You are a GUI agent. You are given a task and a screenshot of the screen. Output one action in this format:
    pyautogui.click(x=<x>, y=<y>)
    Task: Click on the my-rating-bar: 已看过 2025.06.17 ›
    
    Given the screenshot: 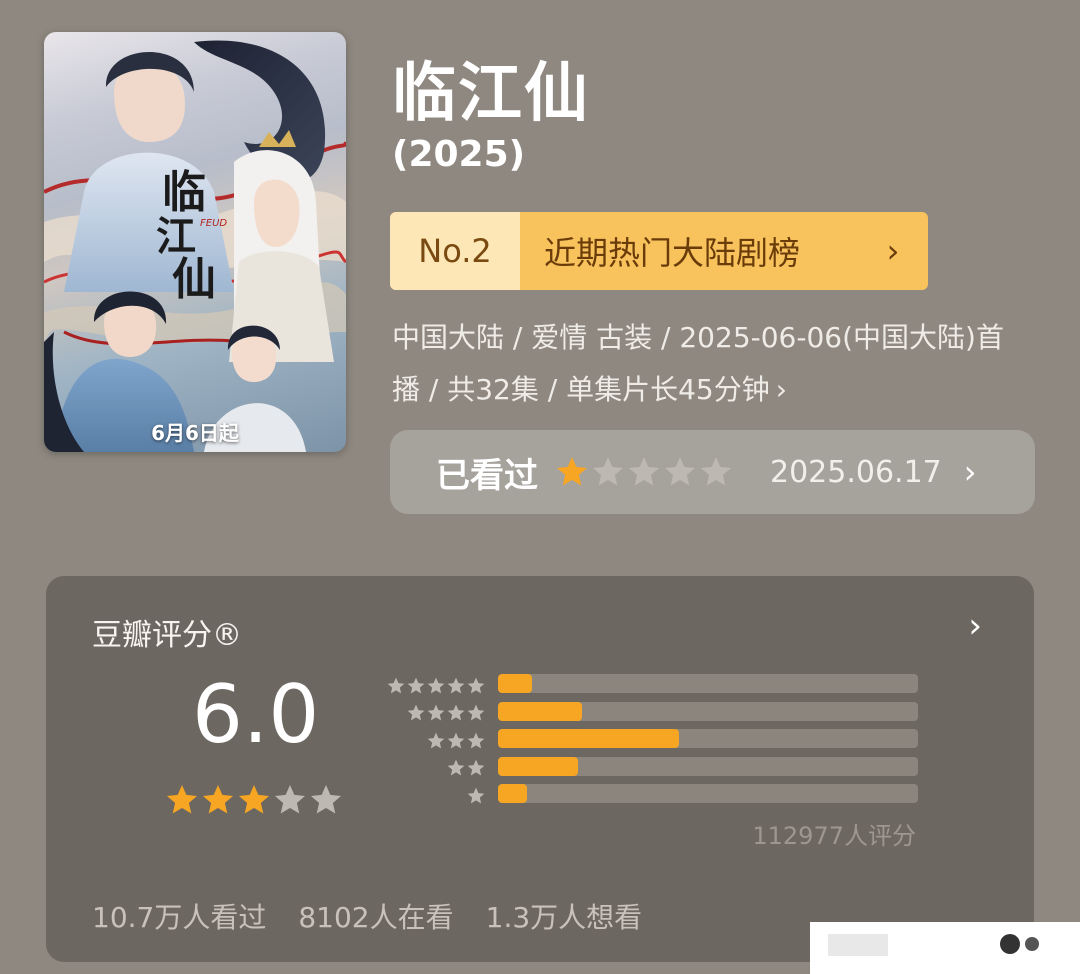 What is the action you would take?
    pyautogui.click(x=712, y=472)
    